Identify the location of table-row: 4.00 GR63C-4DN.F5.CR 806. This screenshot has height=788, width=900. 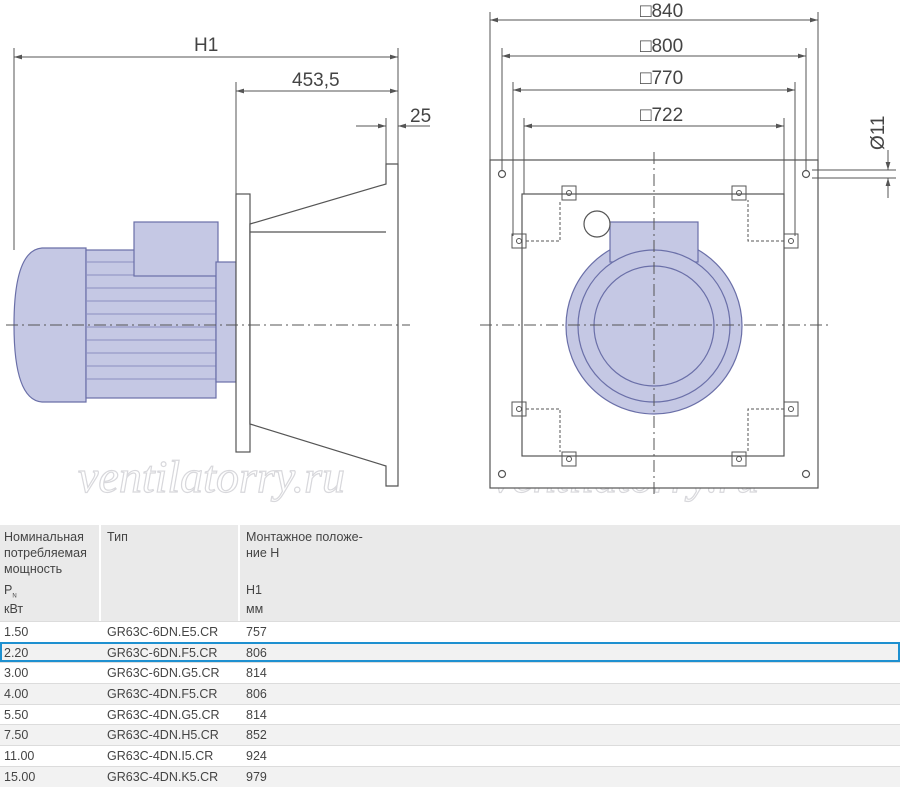
(450, 693).